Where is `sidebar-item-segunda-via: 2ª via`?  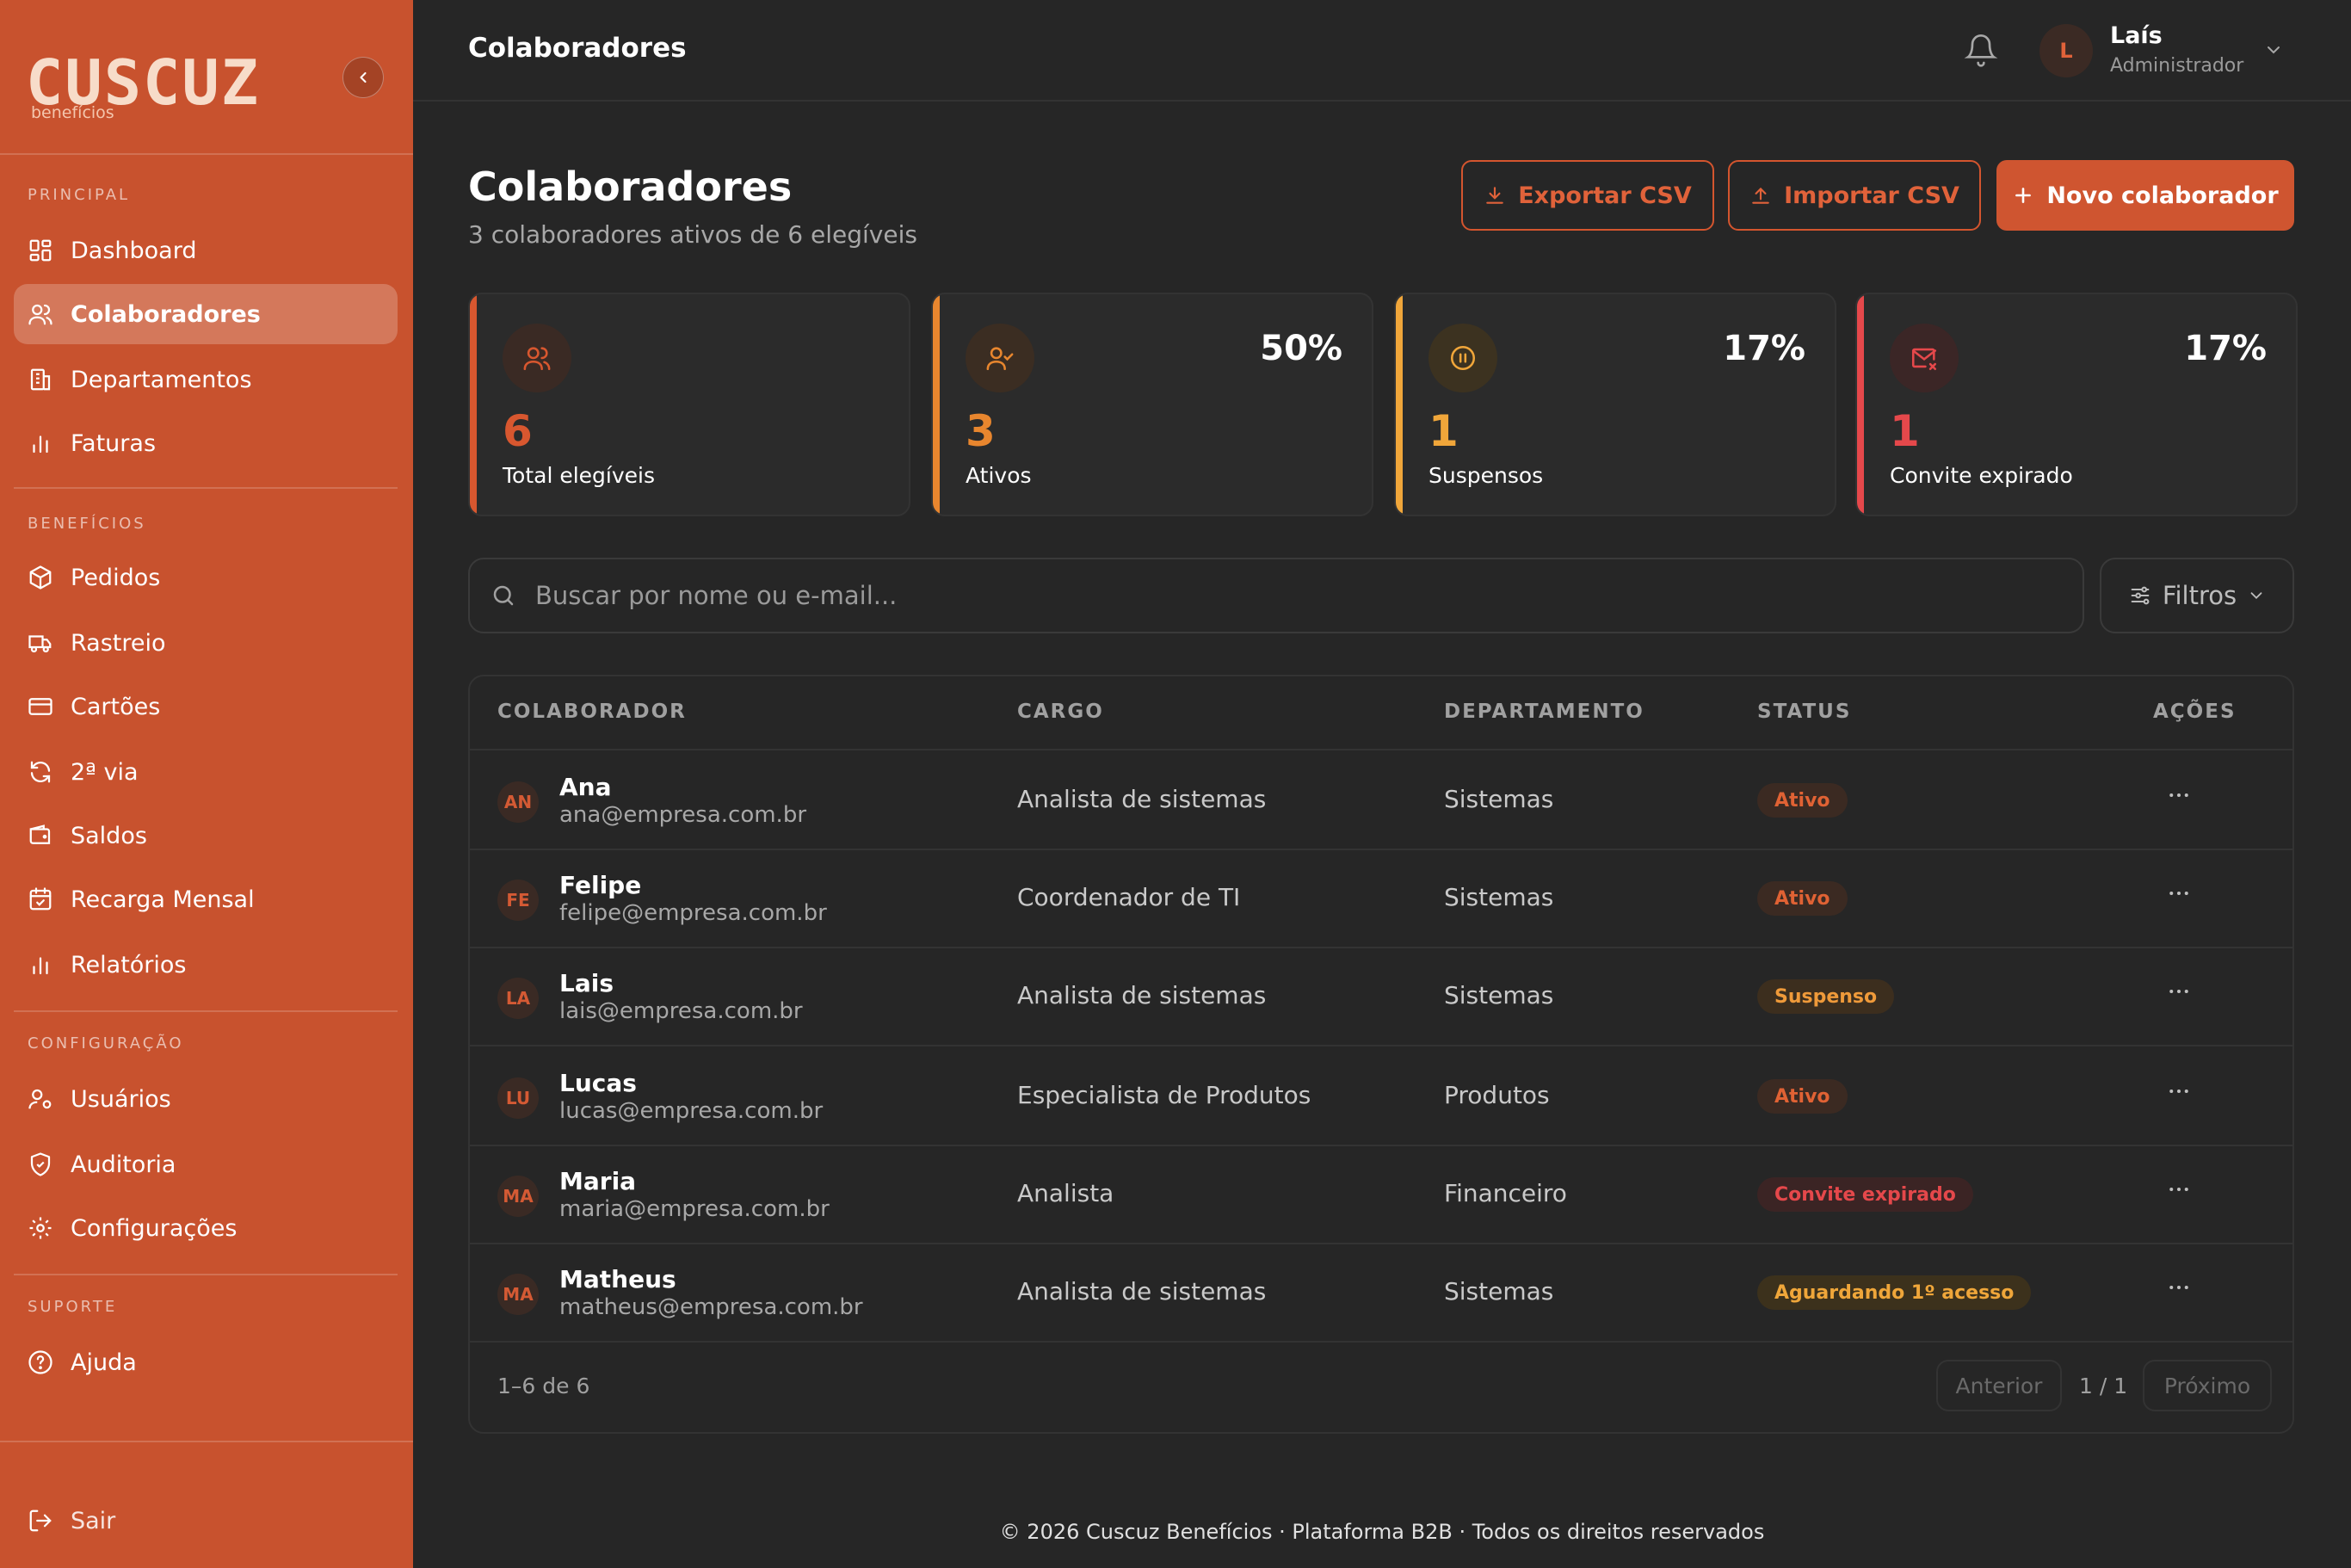
sidebar-item-segunda-via: 2ª via is located at coordinates (206, 772).